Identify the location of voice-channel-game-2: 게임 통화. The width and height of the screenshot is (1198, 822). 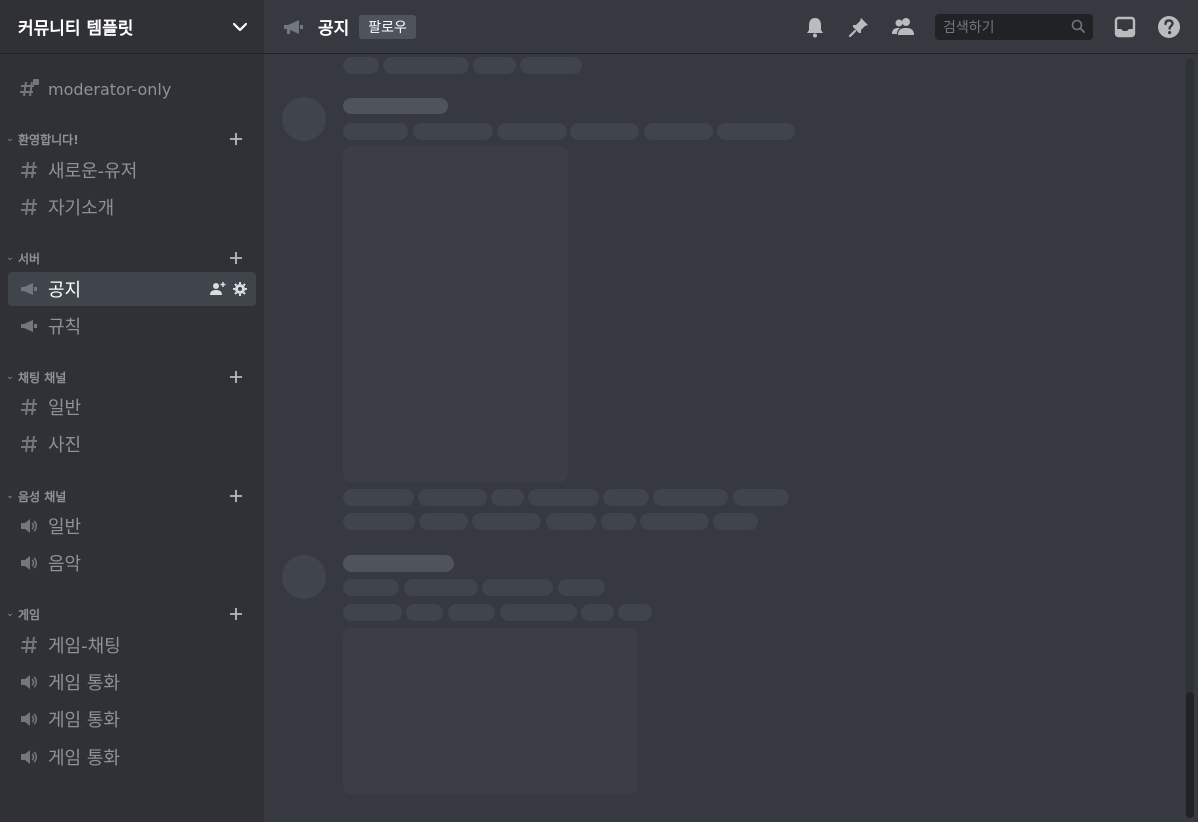
(132, 719).